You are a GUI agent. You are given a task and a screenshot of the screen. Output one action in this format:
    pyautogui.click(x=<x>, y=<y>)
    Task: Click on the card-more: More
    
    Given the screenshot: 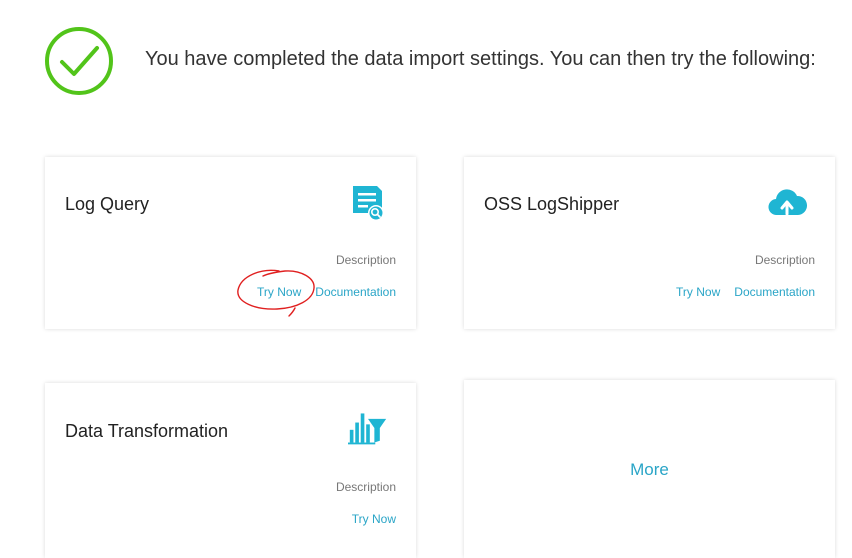 What is the action you would take?
    pyautogui.click(x=649, y=469)
    